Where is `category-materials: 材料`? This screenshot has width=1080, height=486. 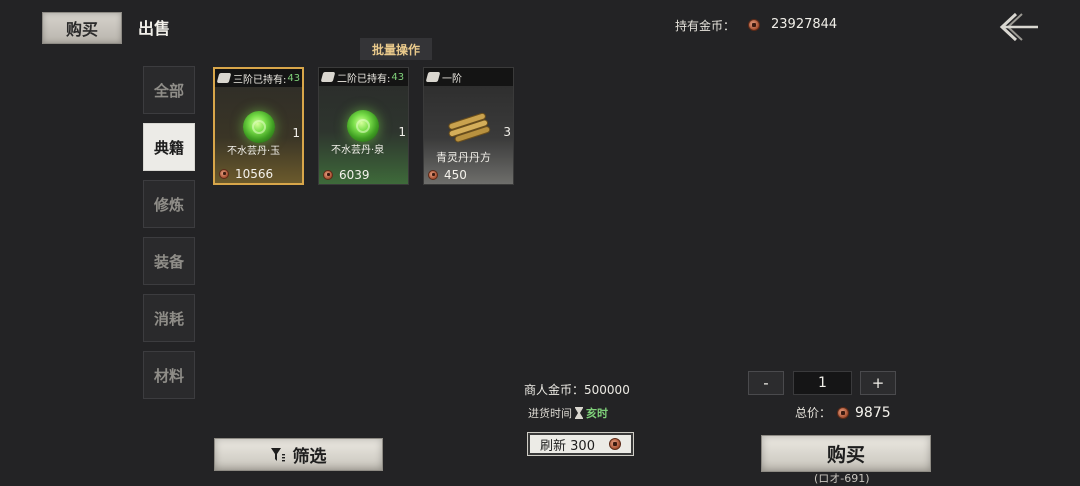 category-materials: 材料 is located at coordinates (169, 375).